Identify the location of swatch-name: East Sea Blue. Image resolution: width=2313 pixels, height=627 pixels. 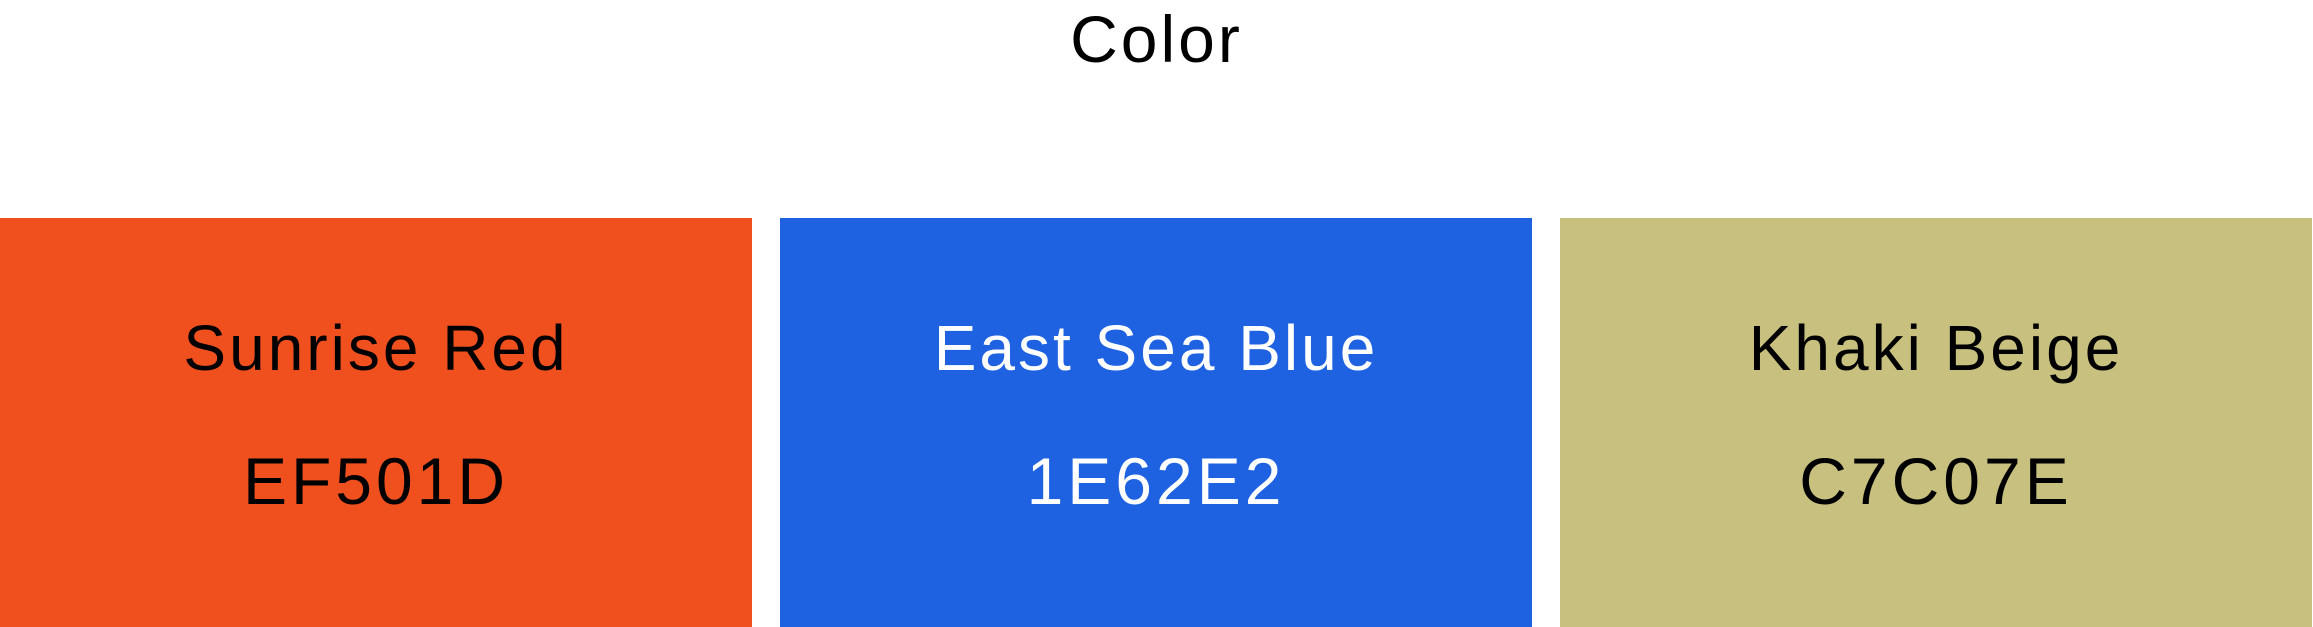
(1156, 348).